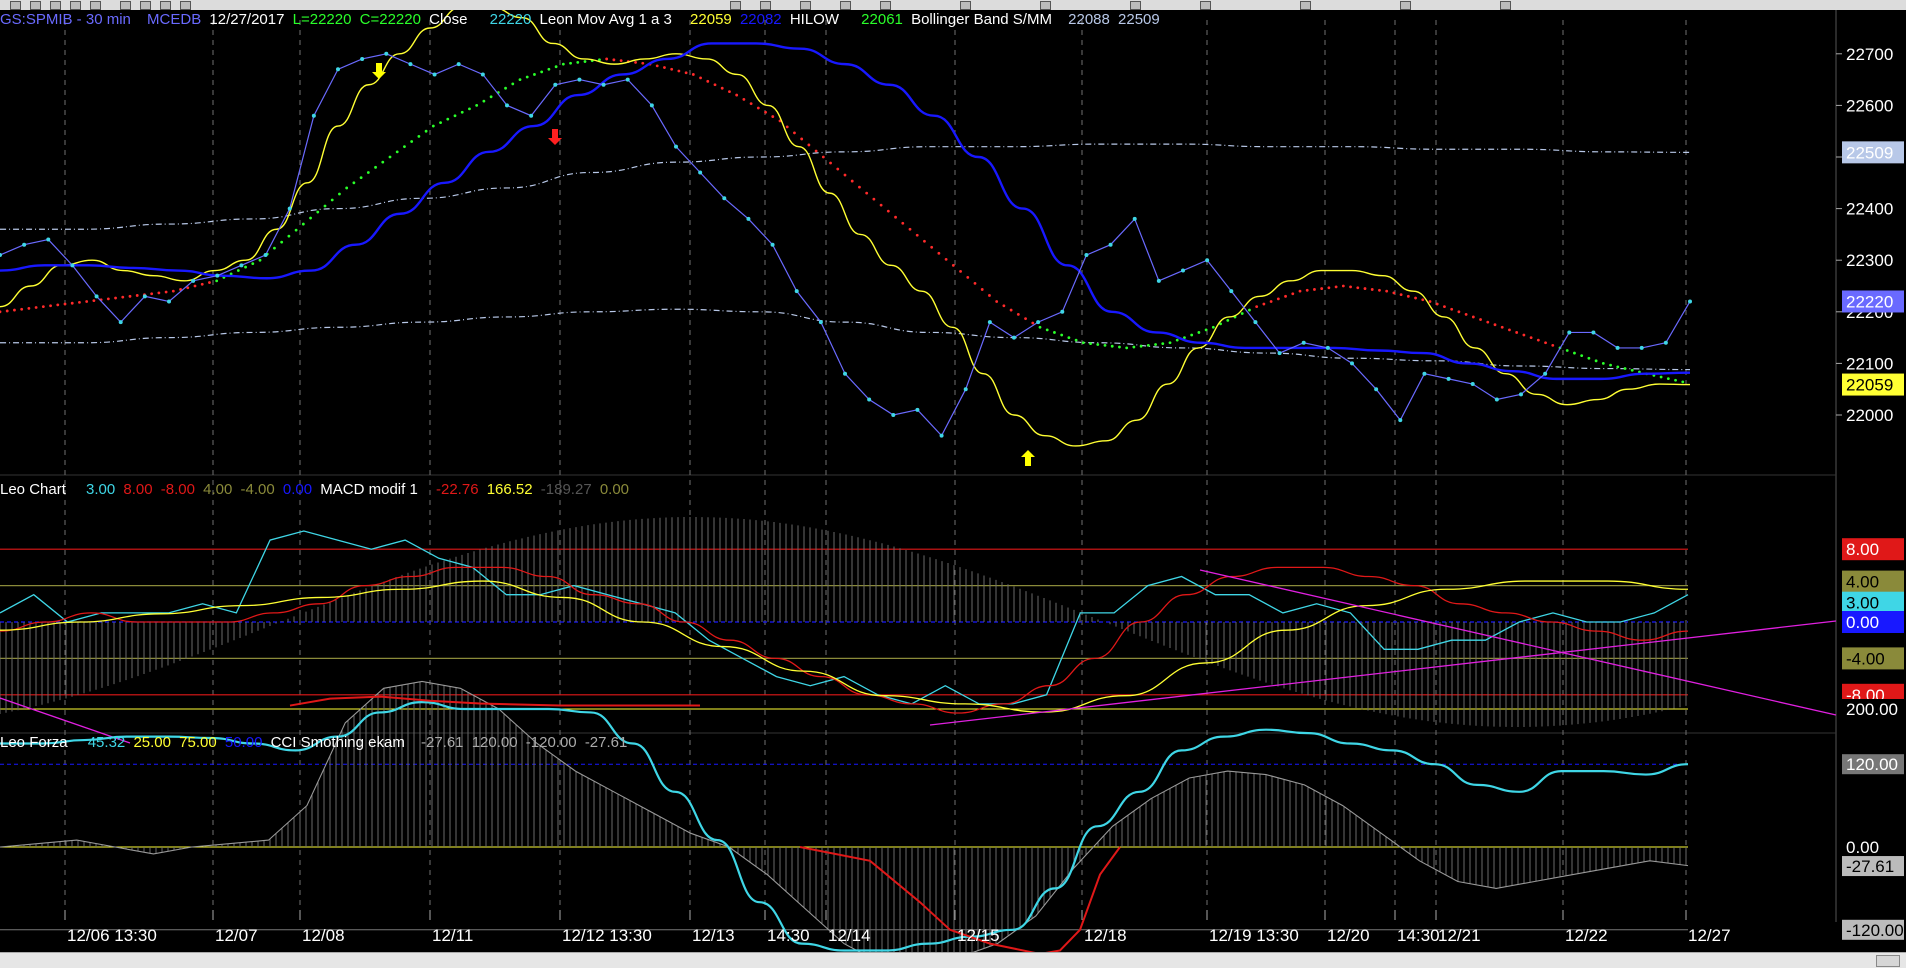 The width and height of the screenshot is (1906, 968). What do you see at coordinates (177, 489) in the screenshot?
I see `leo-chart-v3: -8.00` at bounding box center [177, 489].